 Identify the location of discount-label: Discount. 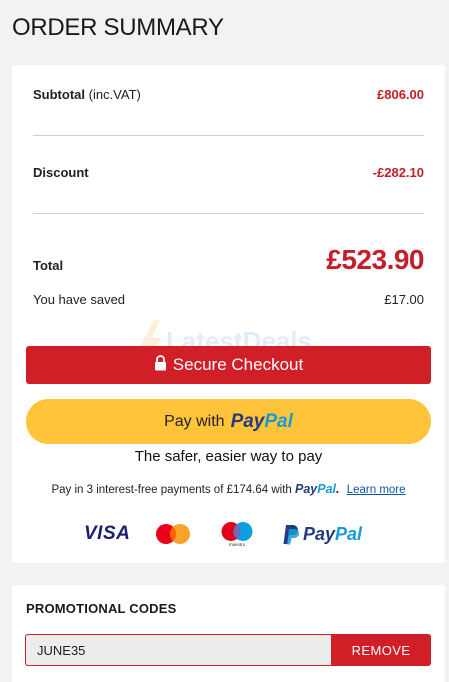
(61, 172).